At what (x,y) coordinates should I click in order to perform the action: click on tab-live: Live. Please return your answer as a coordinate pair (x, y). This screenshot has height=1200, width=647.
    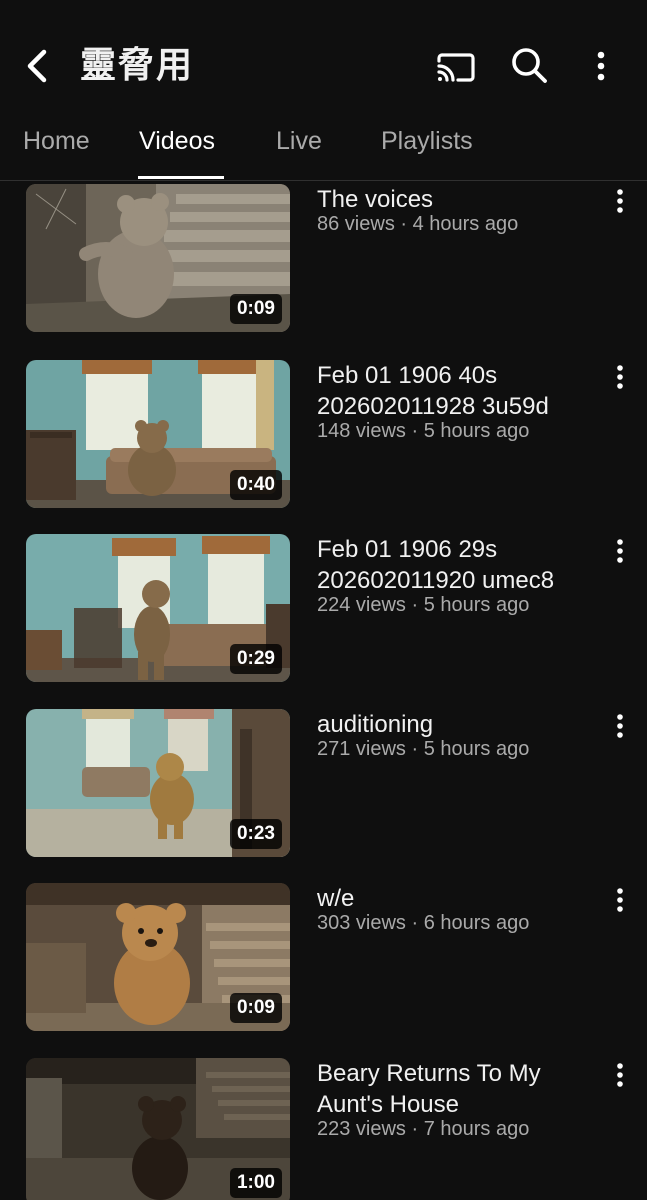
    Looking at the image, I should click on (299, 141).